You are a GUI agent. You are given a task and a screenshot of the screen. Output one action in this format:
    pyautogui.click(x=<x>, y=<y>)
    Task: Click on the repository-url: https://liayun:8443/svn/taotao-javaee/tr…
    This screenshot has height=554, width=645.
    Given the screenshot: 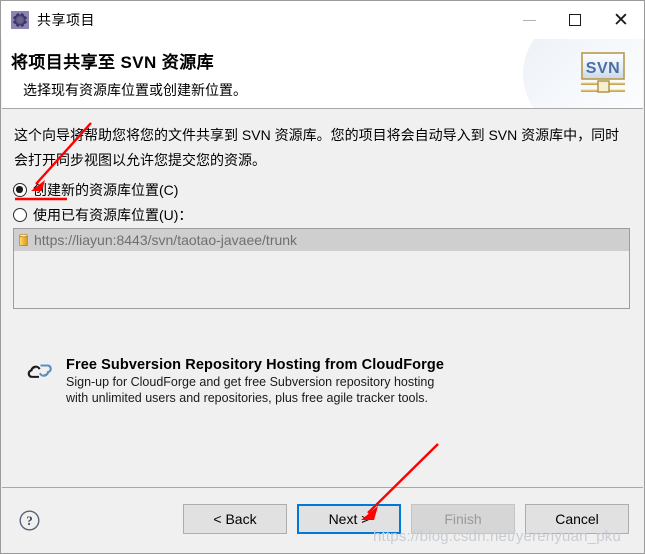 What is the action you would take?
    pyautogui.click(x=166, y=240)
    